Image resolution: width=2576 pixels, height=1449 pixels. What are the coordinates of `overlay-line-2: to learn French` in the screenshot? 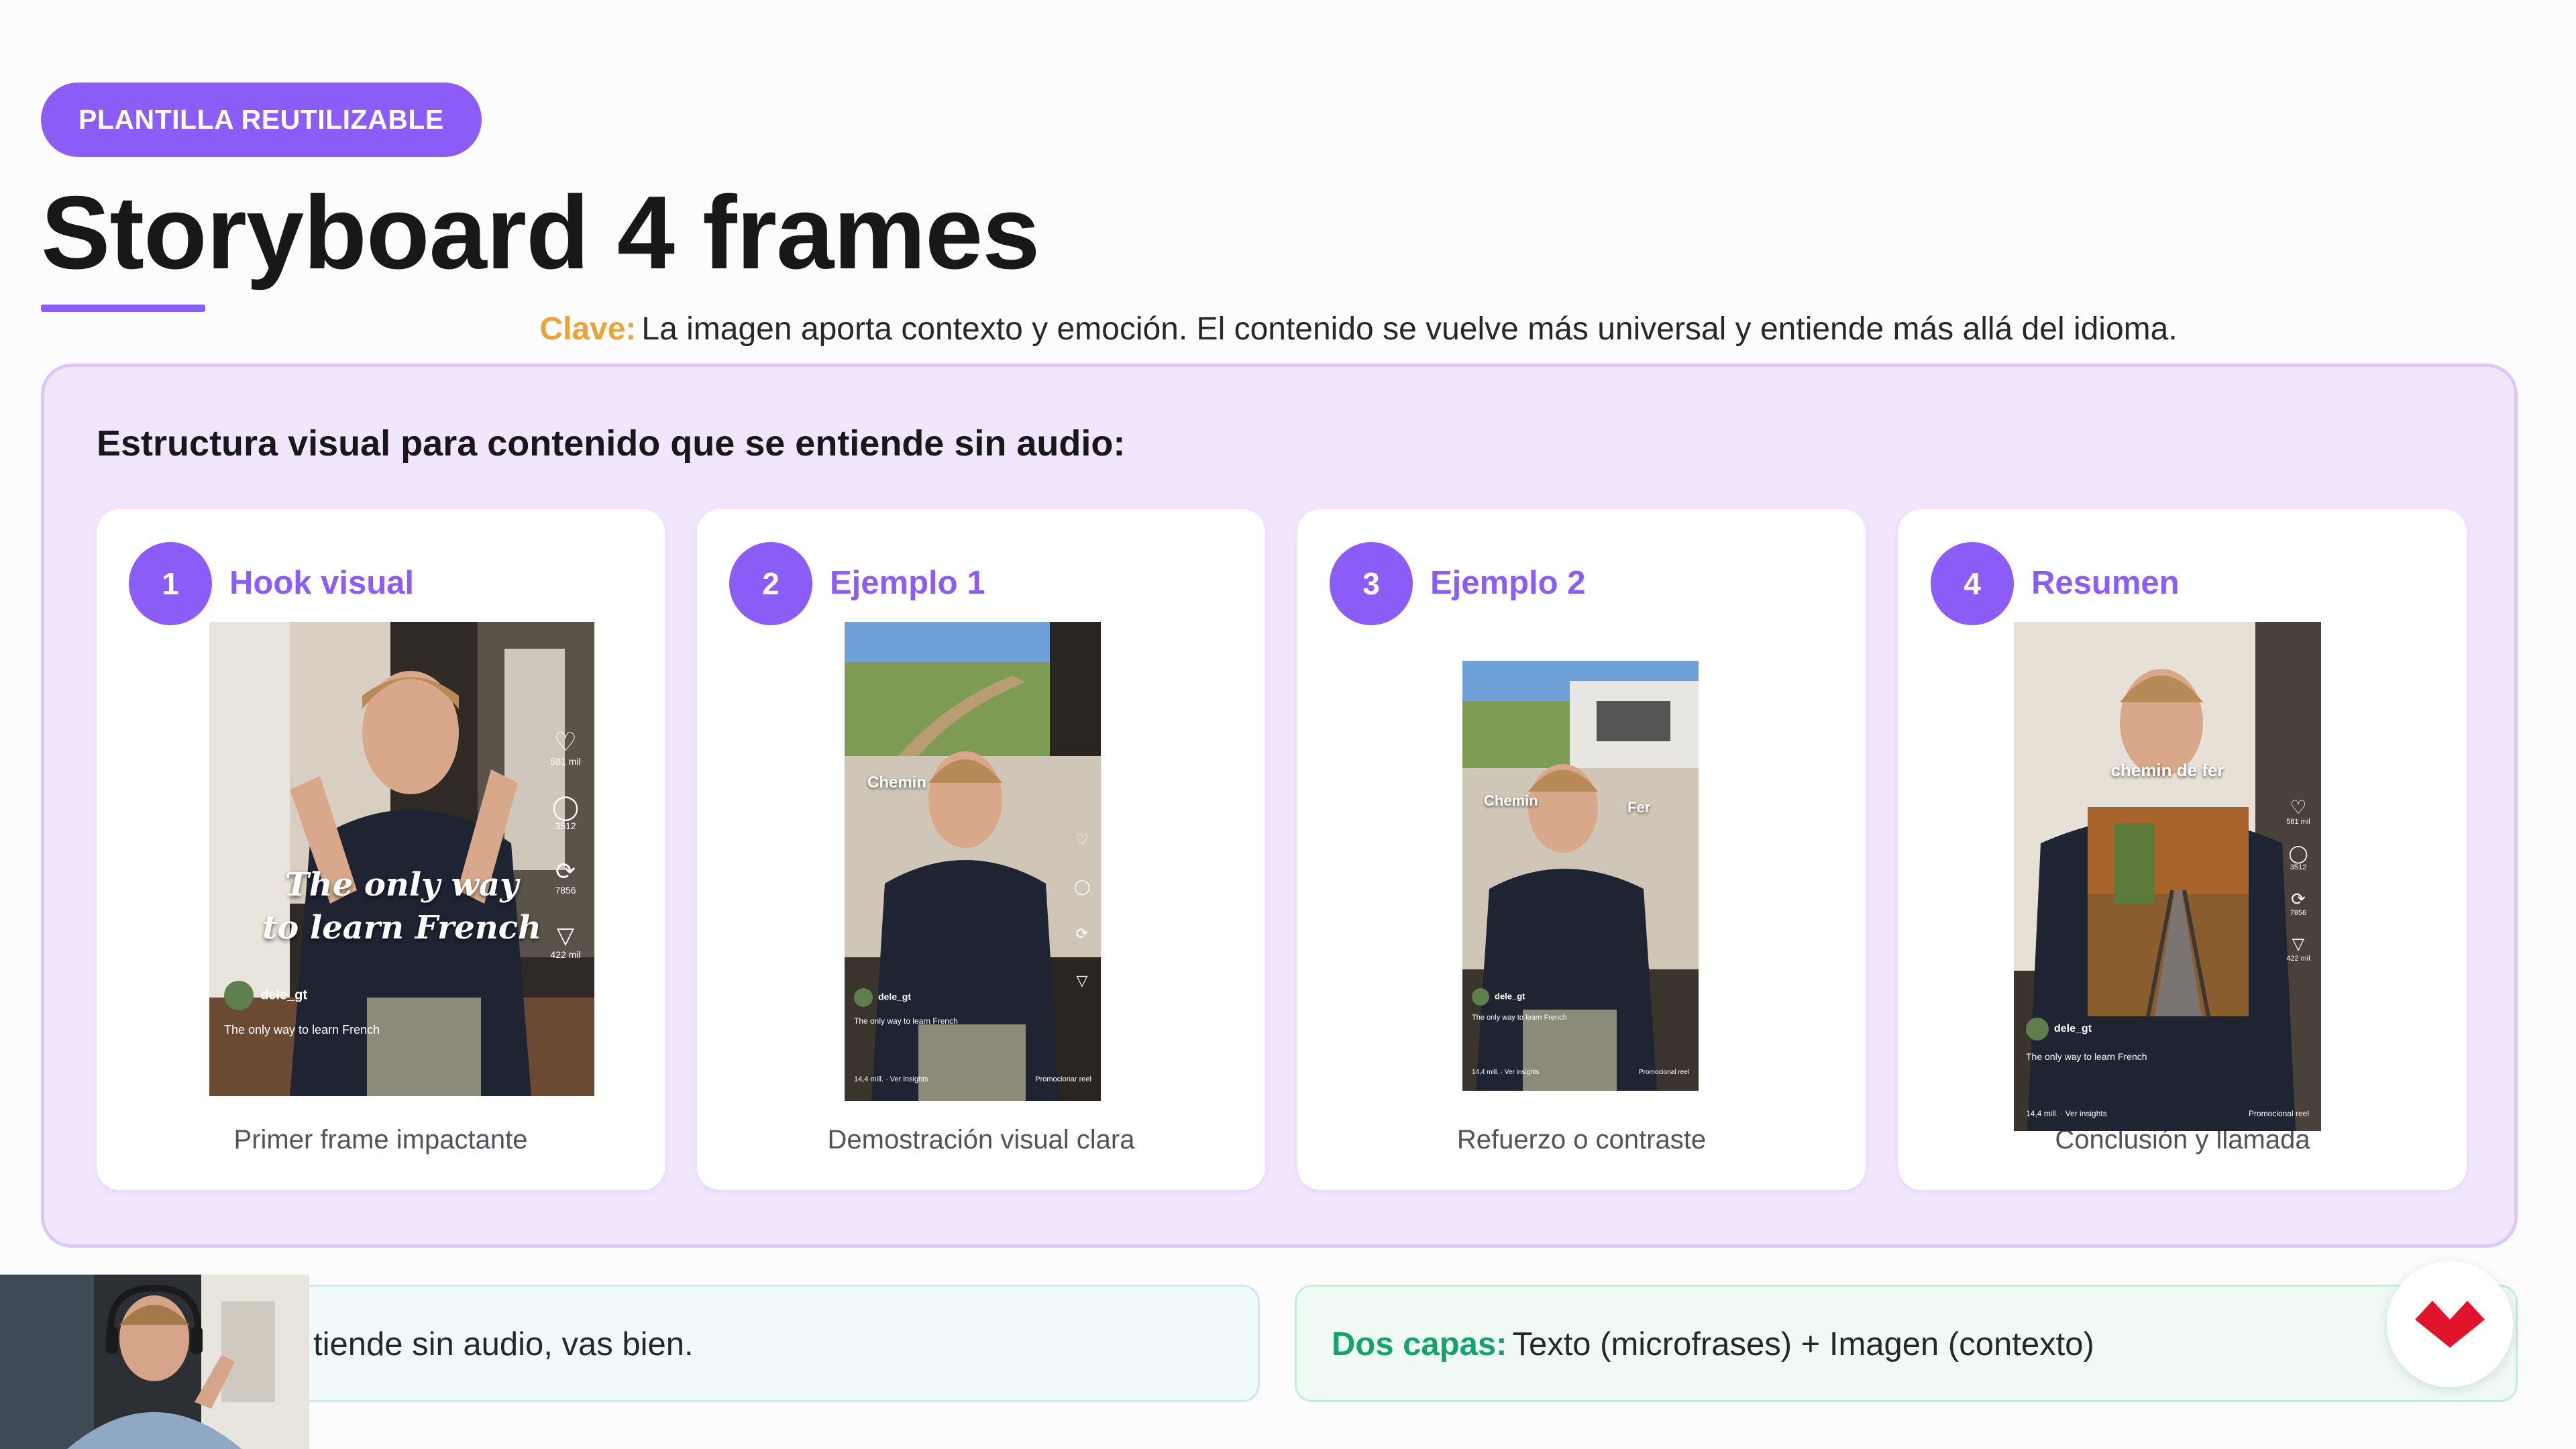 It's located at (401, 928).